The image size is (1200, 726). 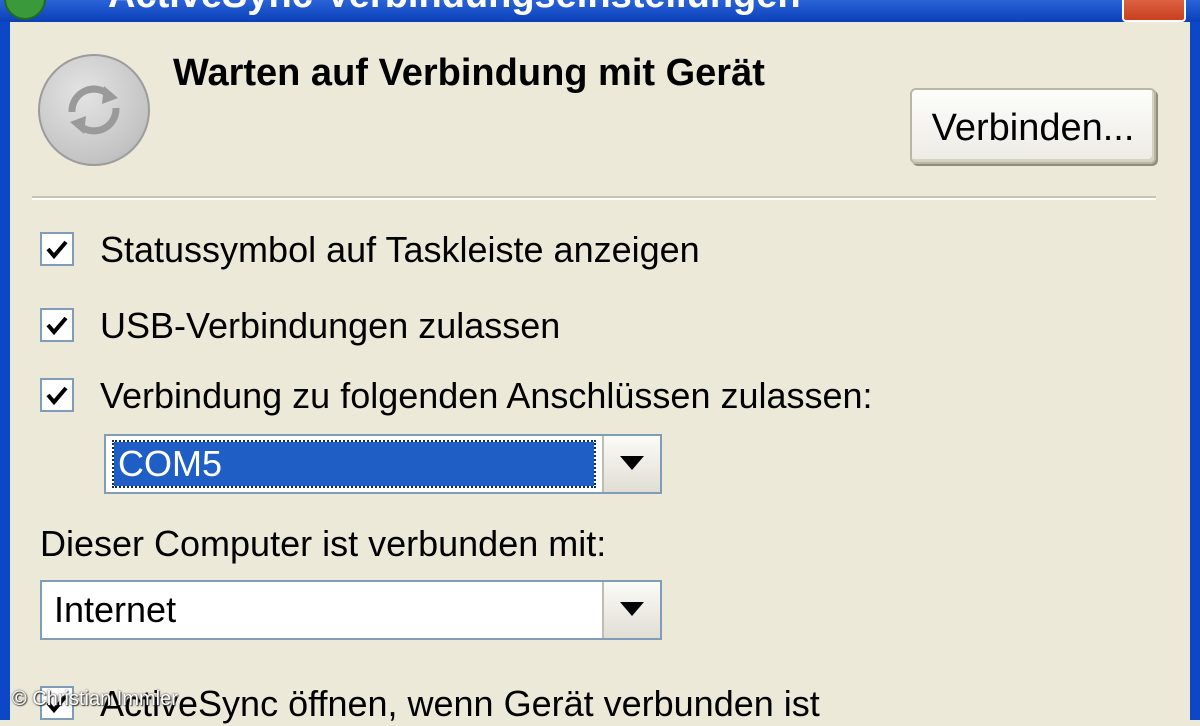 I want to click on window-title: ActiveSync-Verbindungseinstellungen, so click(x=454, y=8).